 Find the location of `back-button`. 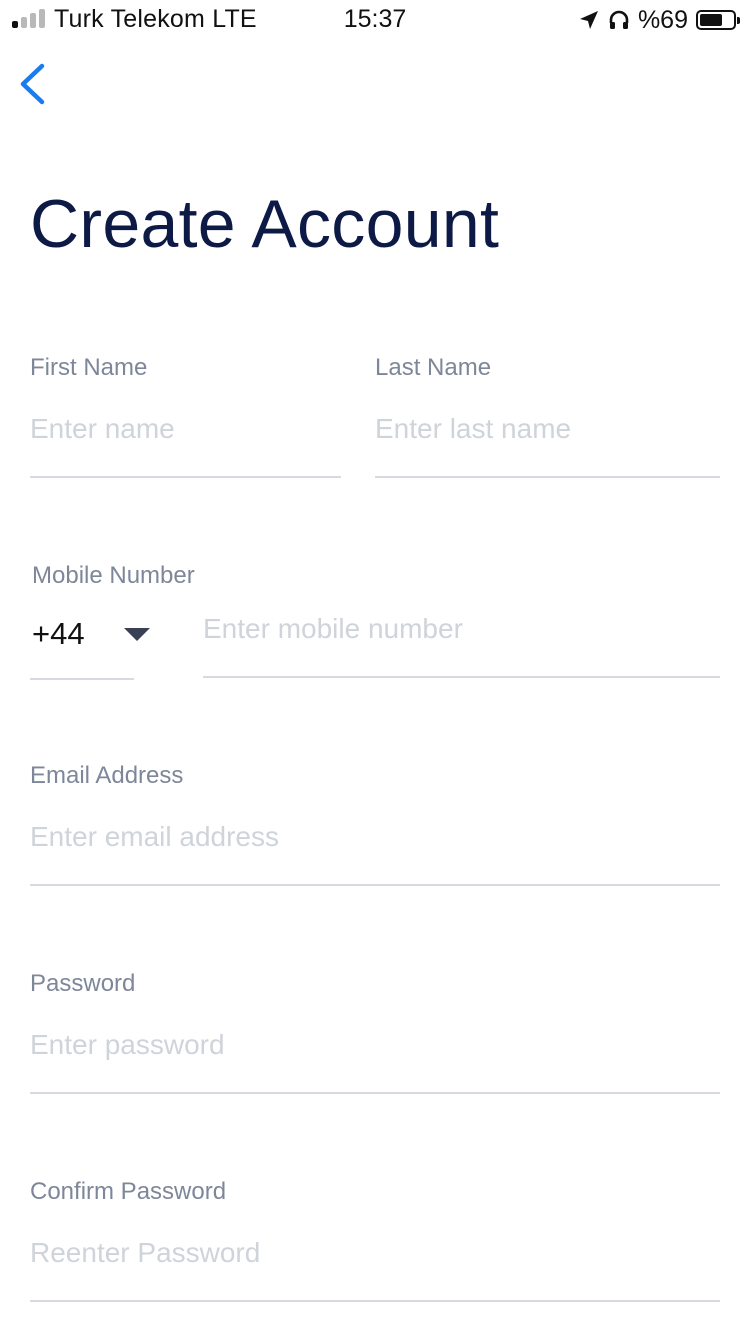

back-button is located at coordinates (34, 84).